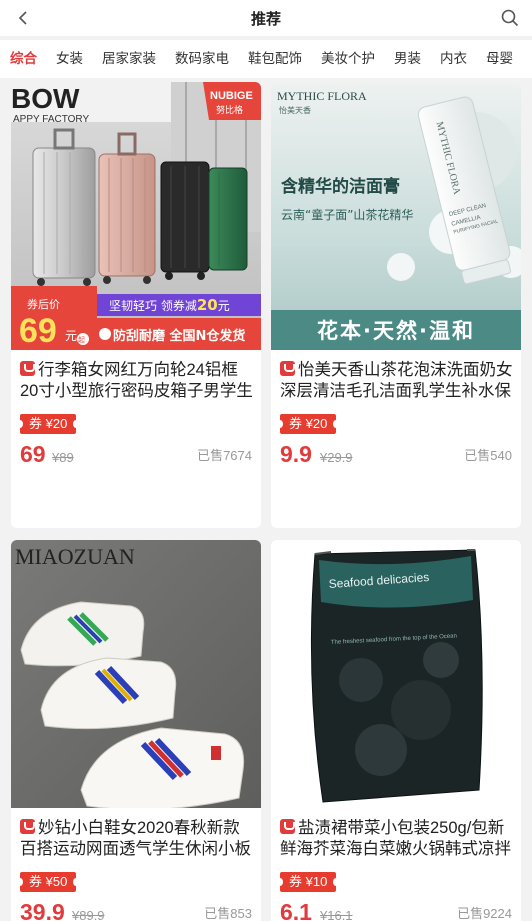  What do you see at coordinates (169, 305) in the screenshot?
I see `slogan-1: 坚韧轻巧 领券减20元` at bounding box center [169, 305].